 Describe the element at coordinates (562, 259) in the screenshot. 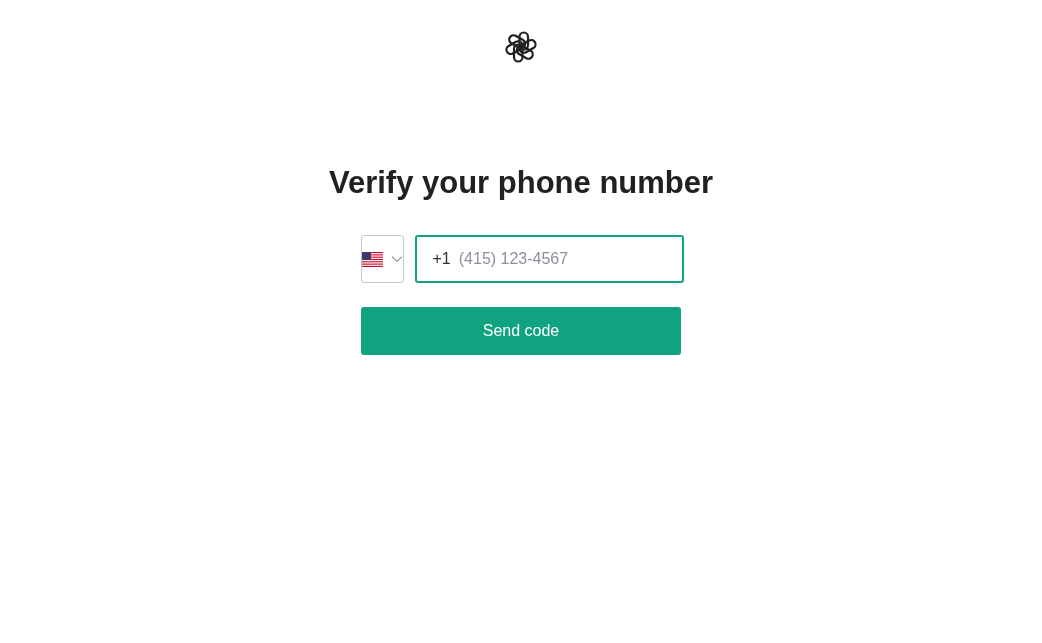

I see `phone-number-input: (415) 123-4567` at that location.